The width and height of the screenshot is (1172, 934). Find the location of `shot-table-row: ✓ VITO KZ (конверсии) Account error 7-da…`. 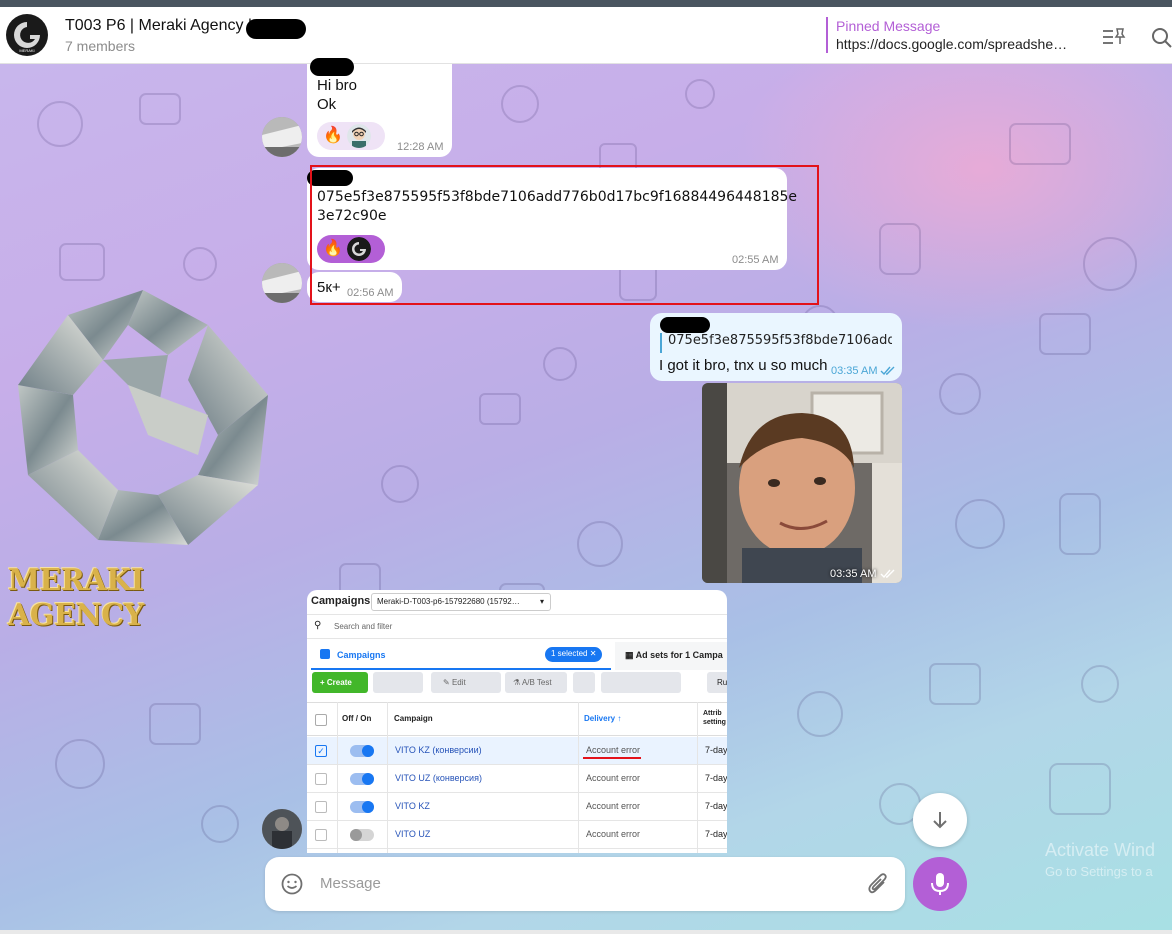

shot-table-row: ✓ VITO KZ (конверсии) Account error 7-da… is located at coordinates (517, 751).